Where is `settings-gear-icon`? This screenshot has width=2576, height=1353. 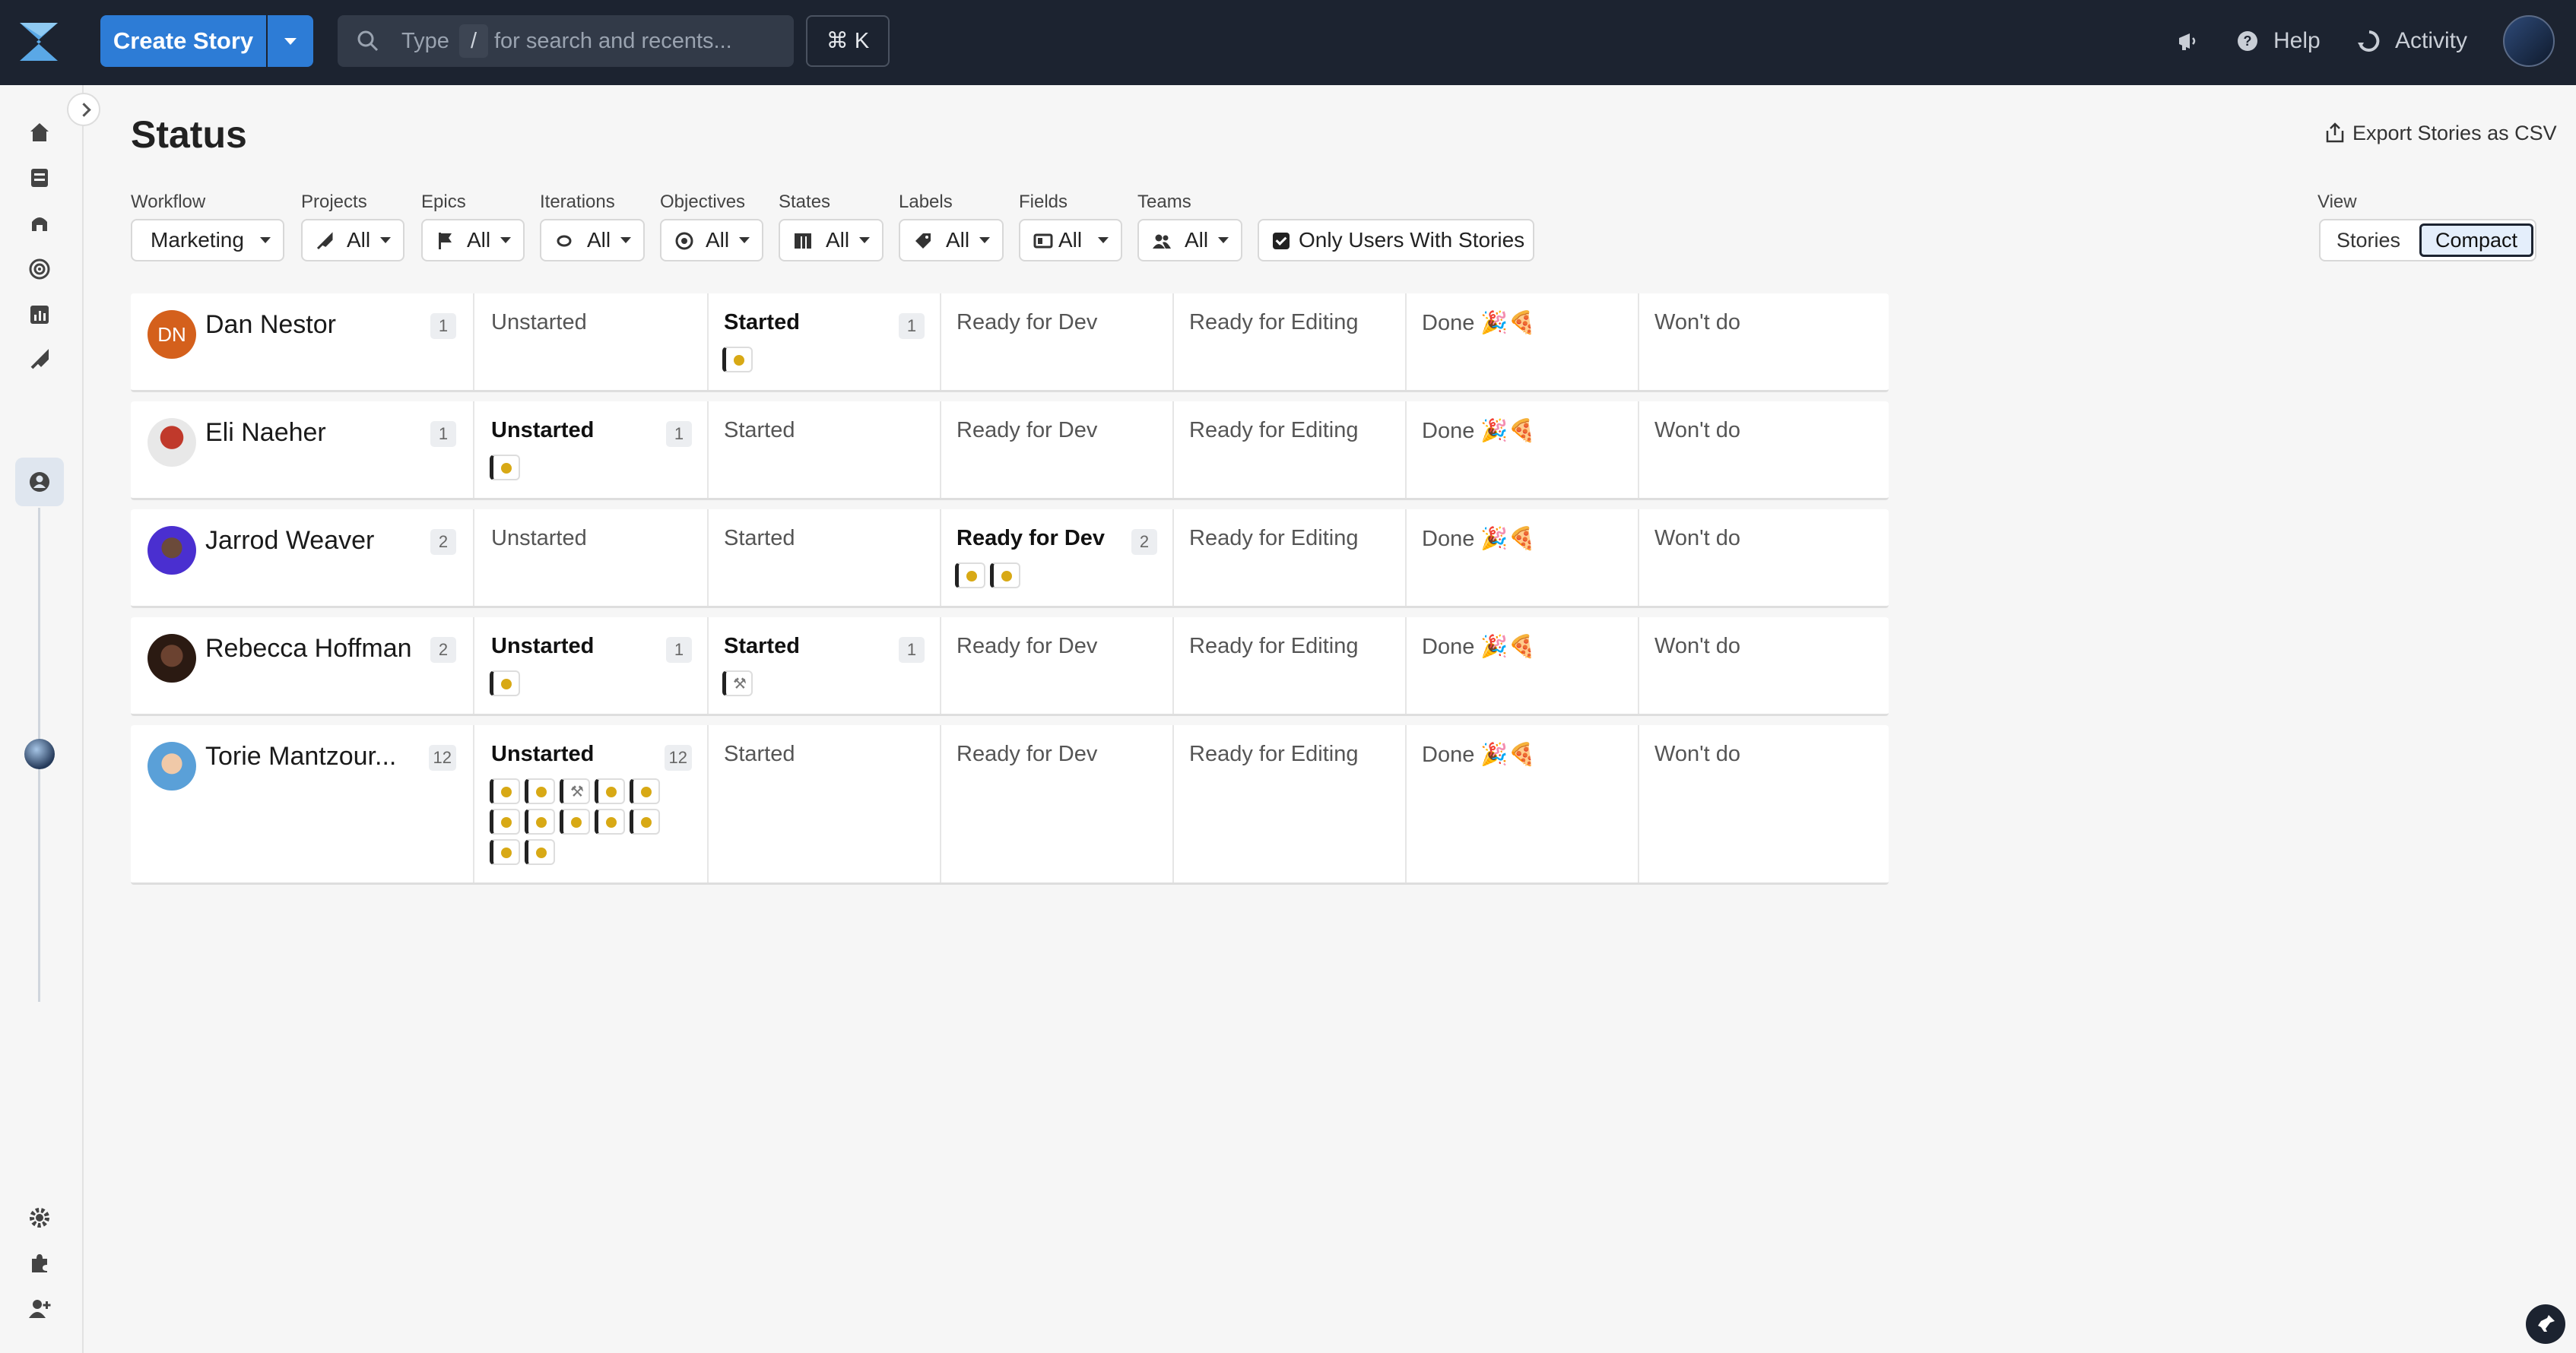
settings-gear-icon is located at coordinates (39, 1218).